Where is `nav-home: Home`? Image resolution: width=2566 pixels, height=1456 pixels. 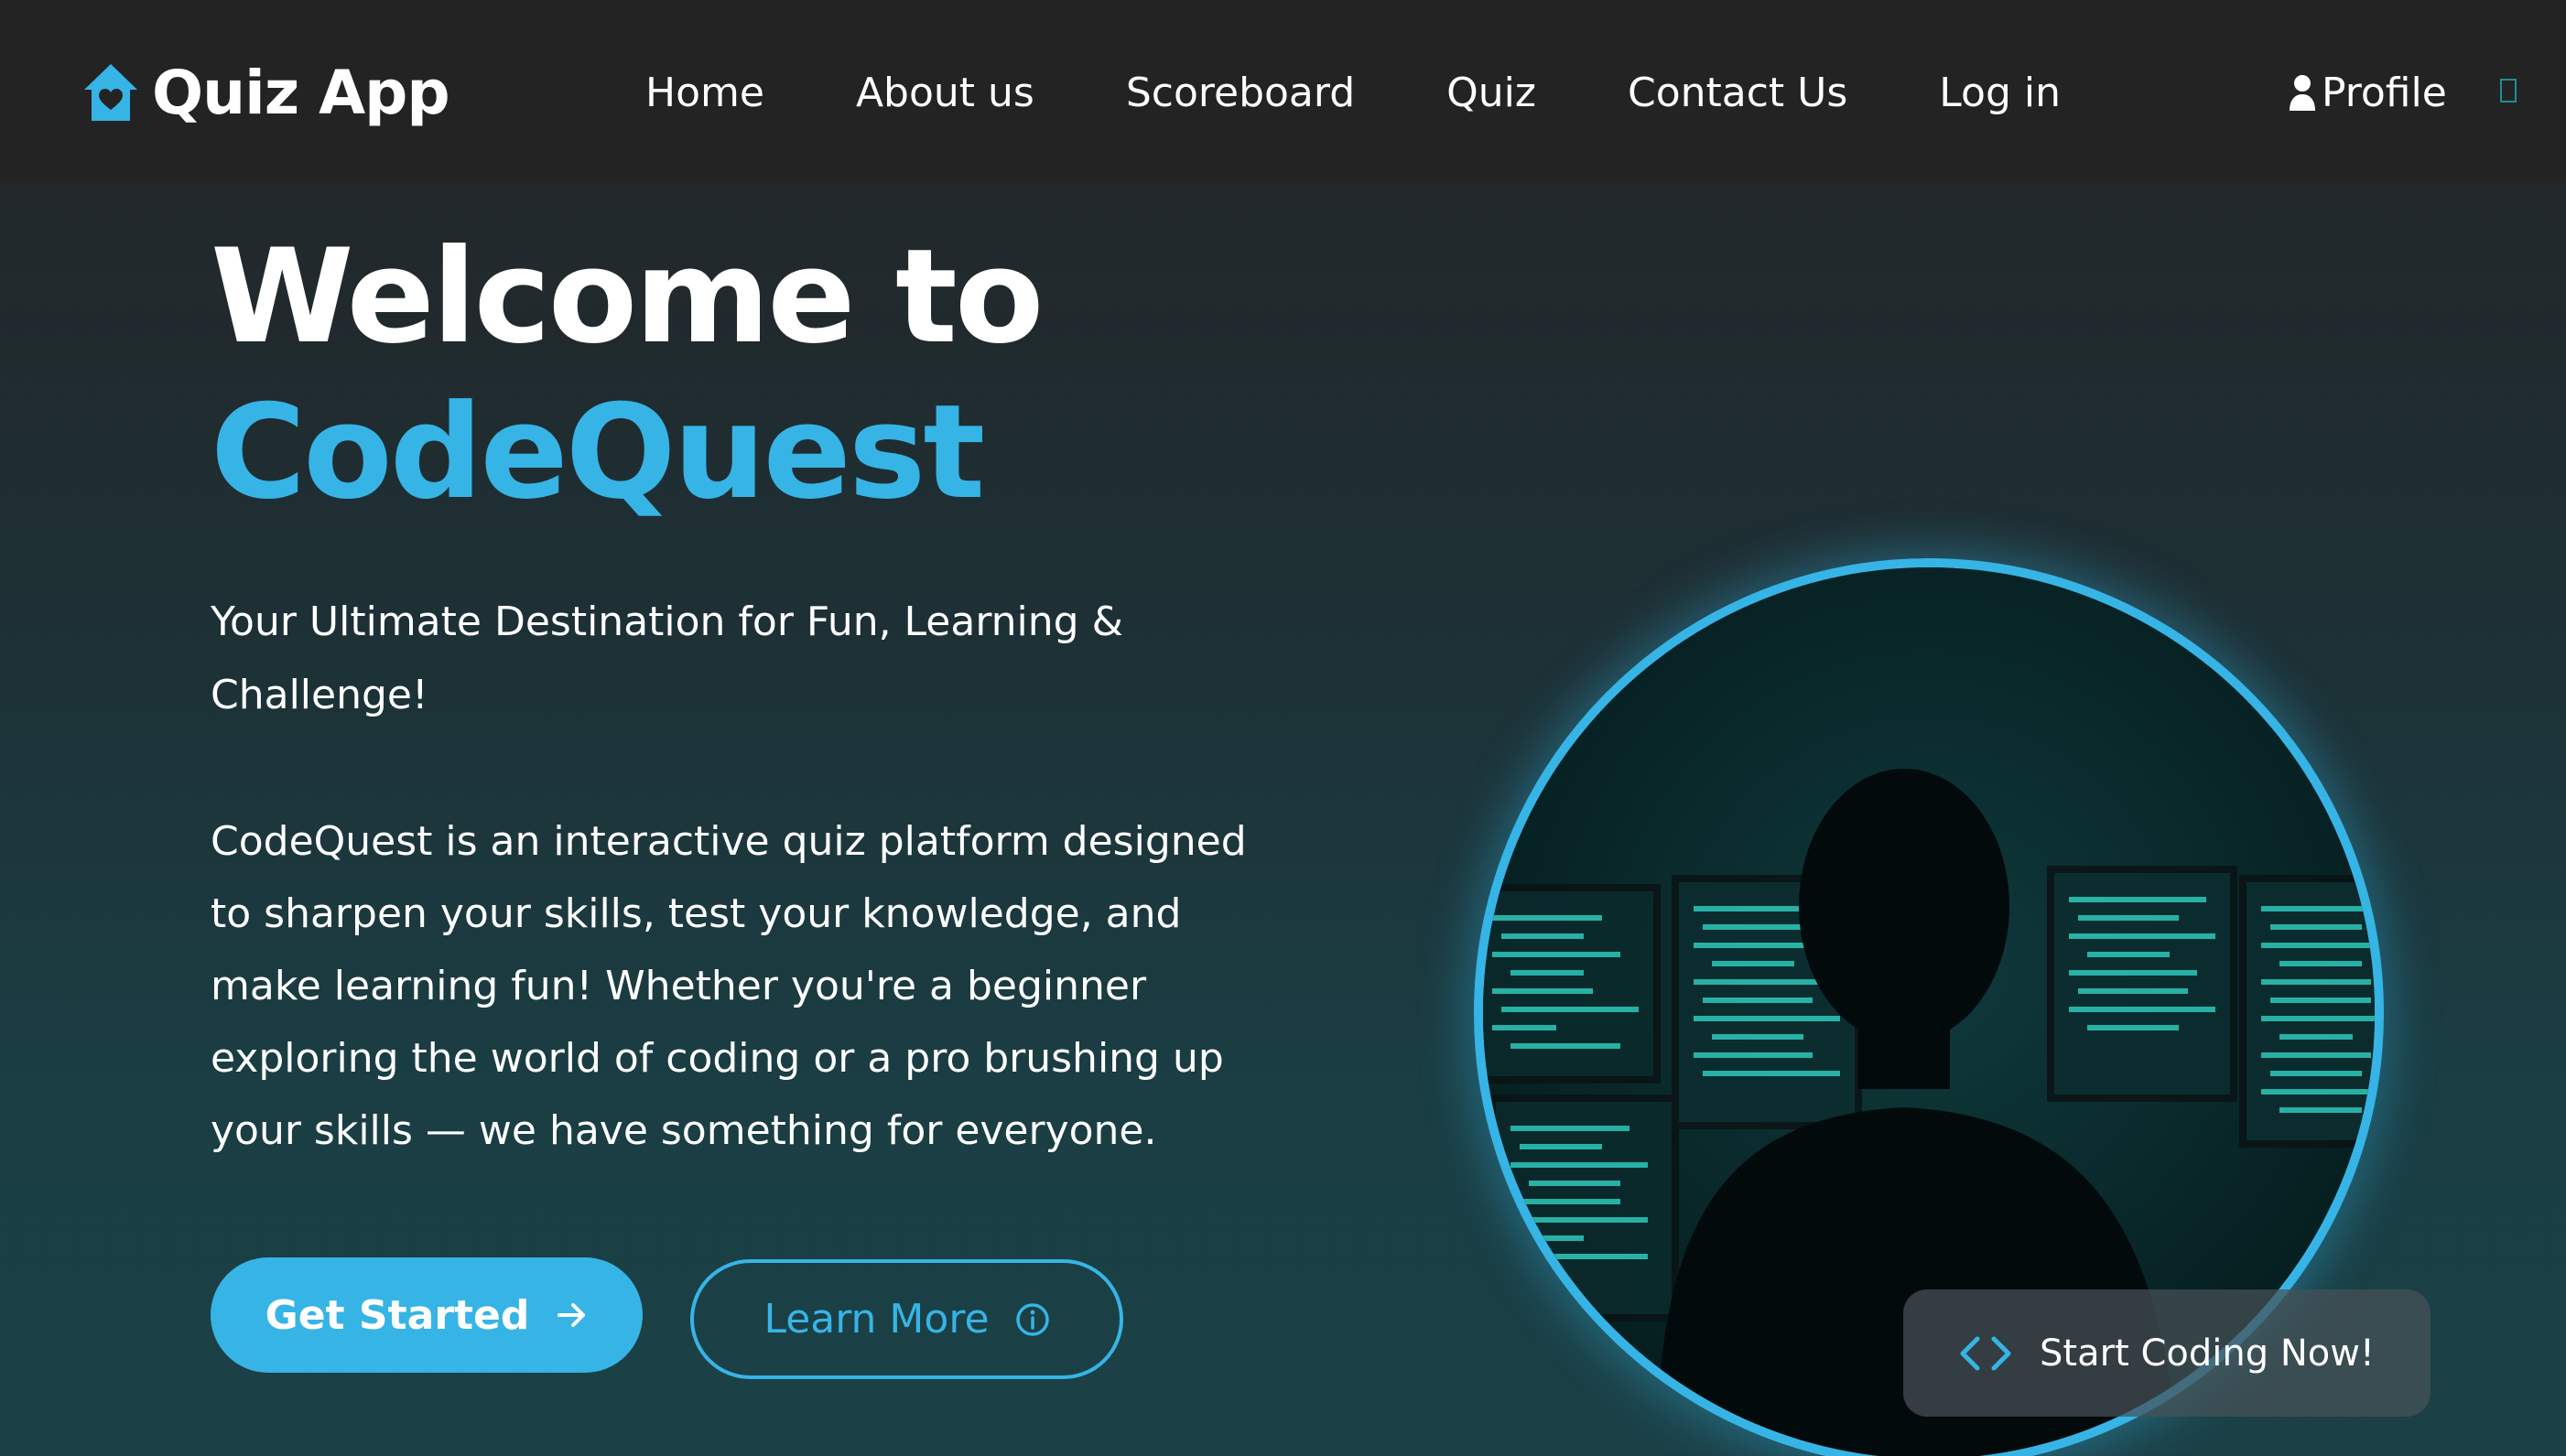
nav-home: Home is located at coordinates (704, 93).